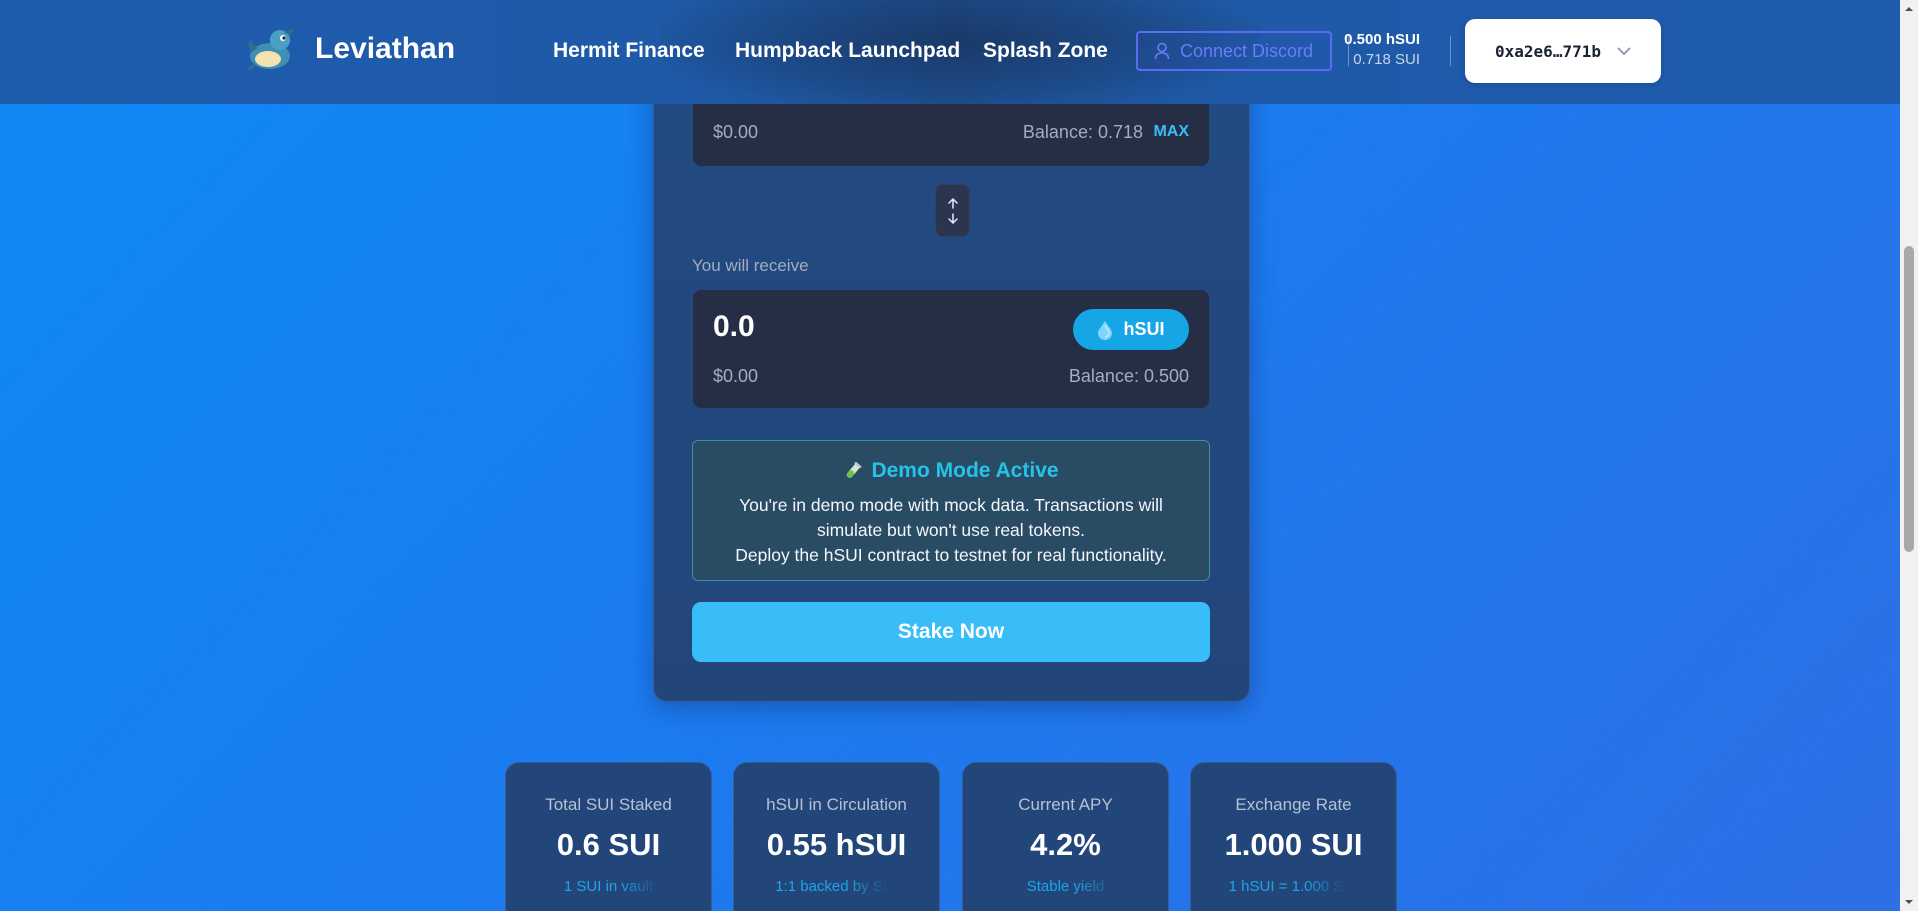 The image size is (1918, 911). I want to click on test-tube-icon, so click(854, 469).